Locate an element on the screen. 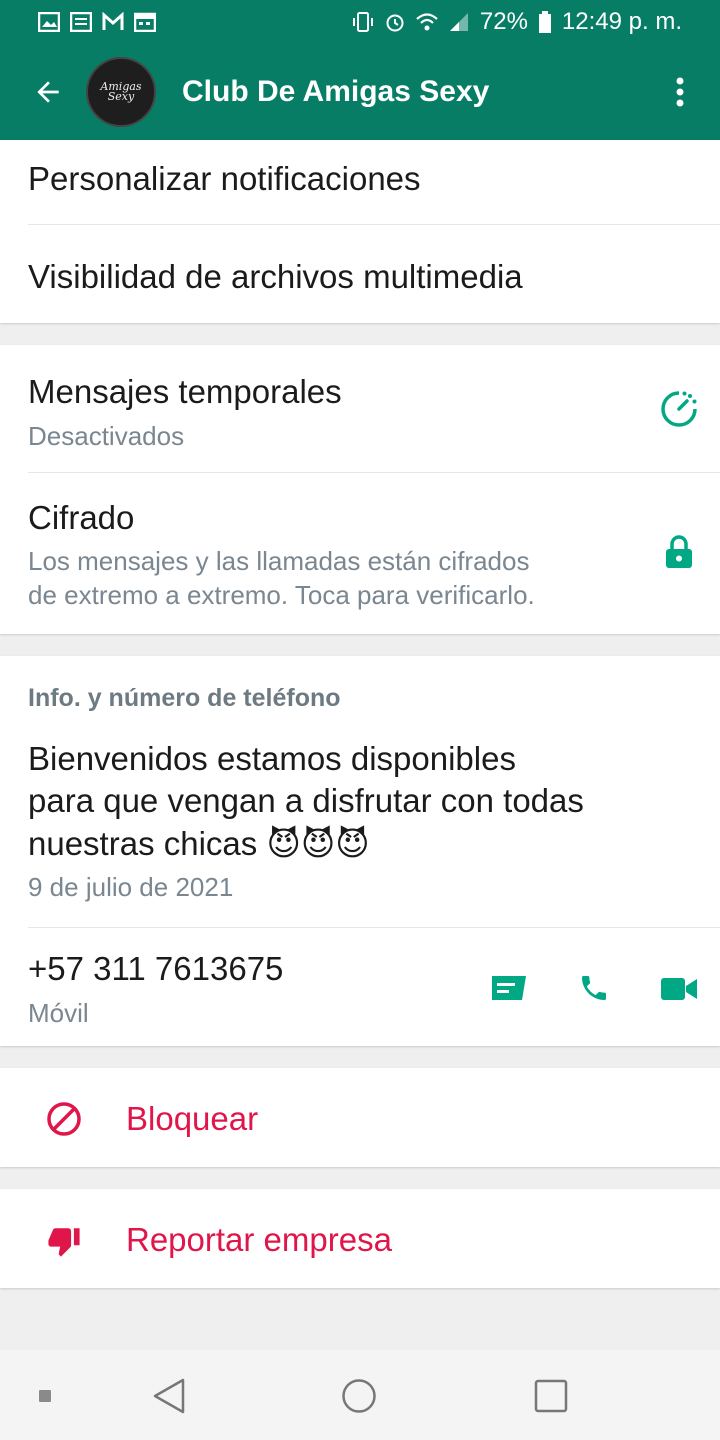  arrow-back-icon is located at coordinates (48, 92).